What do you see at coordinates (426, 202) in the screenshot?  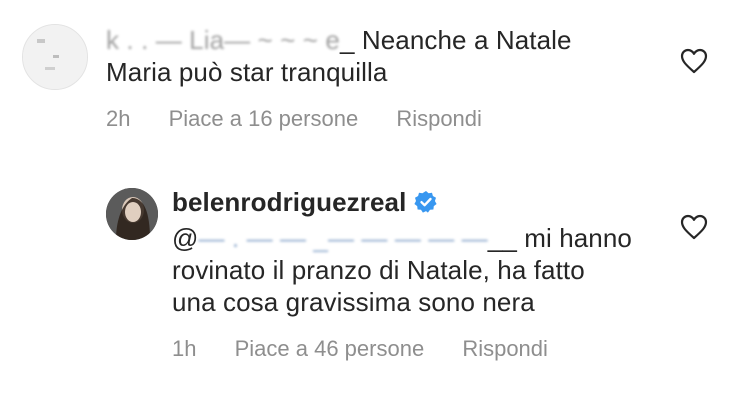 I see `verified-badge-icon` at bounding box center [426, 202].